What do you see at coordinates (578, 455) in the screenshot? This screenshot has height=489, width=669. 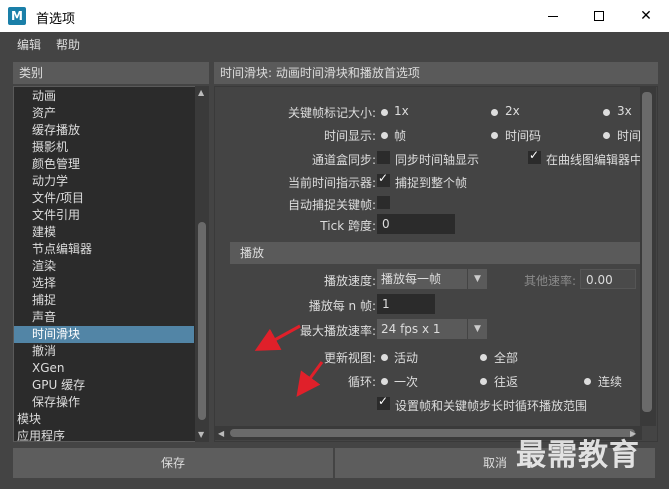 I see `watermark-text: 最需教育` at bounding box center [578, 455].